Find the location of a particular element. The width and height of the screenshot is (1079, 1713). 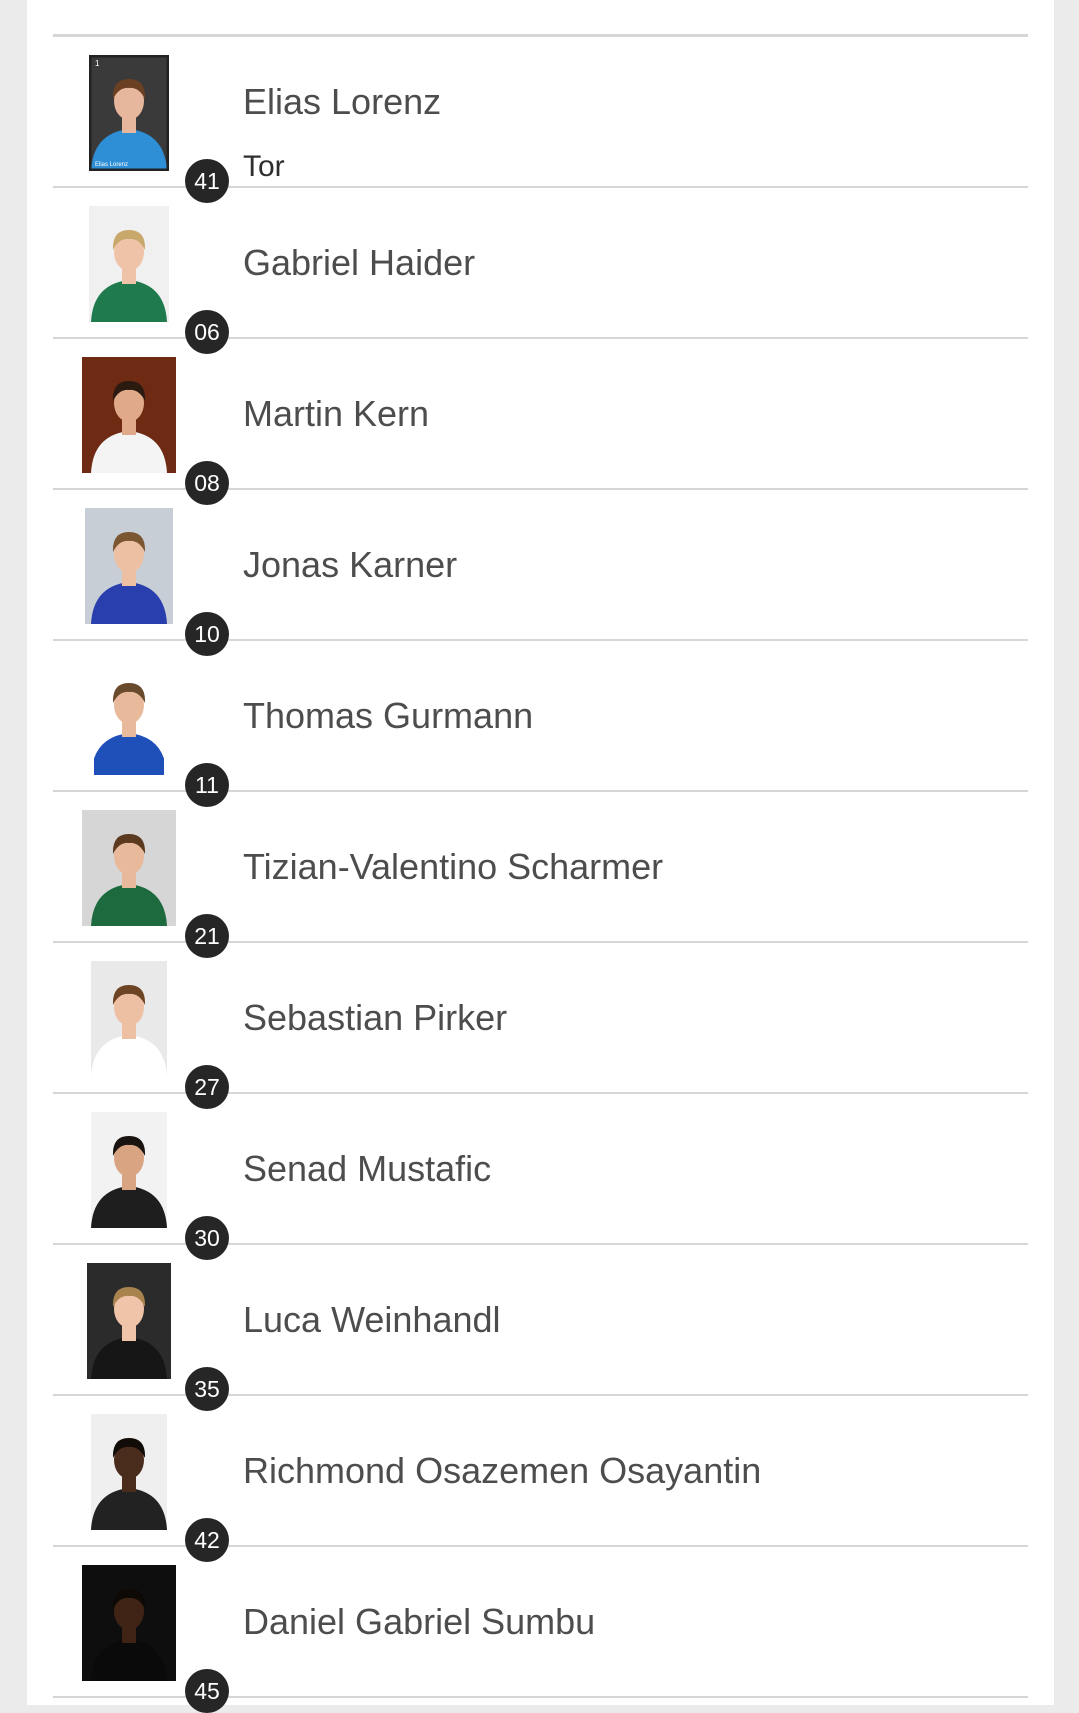

player-photo-container: 06 is located at coordinates (155, 280).